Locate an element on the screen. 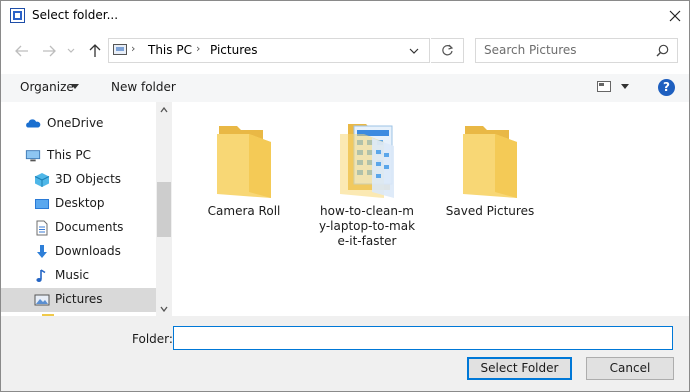 This screenshot has width=690, height=392. cube-icon is located at coordinates (42, 180).